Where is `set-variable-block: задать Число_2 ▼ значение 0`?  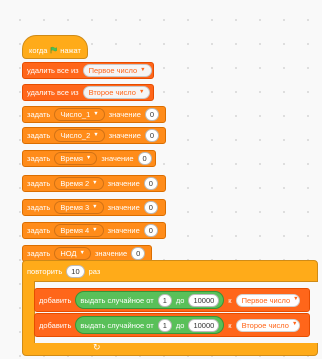 set-variable-block: задать Число_2 ▼ значение 0 is located at coordinates (94, 135).